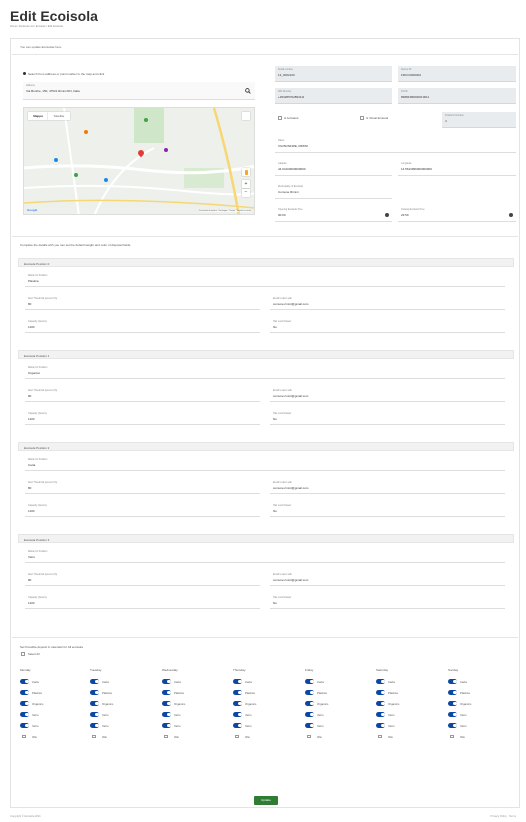  Describe the element at coordinates (246, 184) in the screenshot. I see `zoom-in-button: +` at that location.